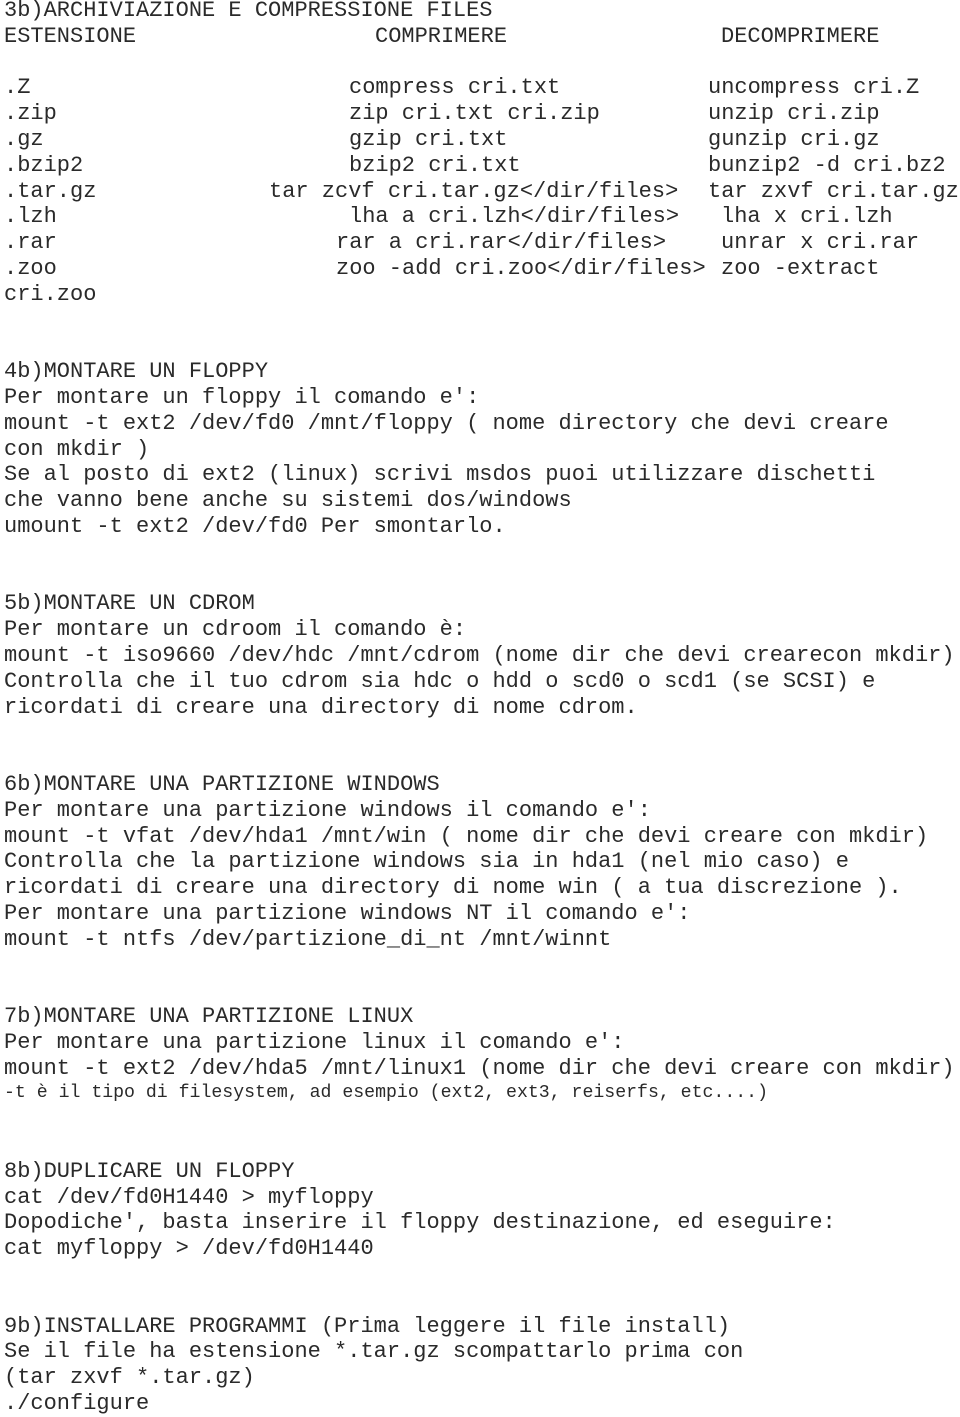  What do you see at coordinates (474, 114) in the screenshot?
I see `cell-compress: zip cri.txt cri.zip` at bounding box center [474, 114].